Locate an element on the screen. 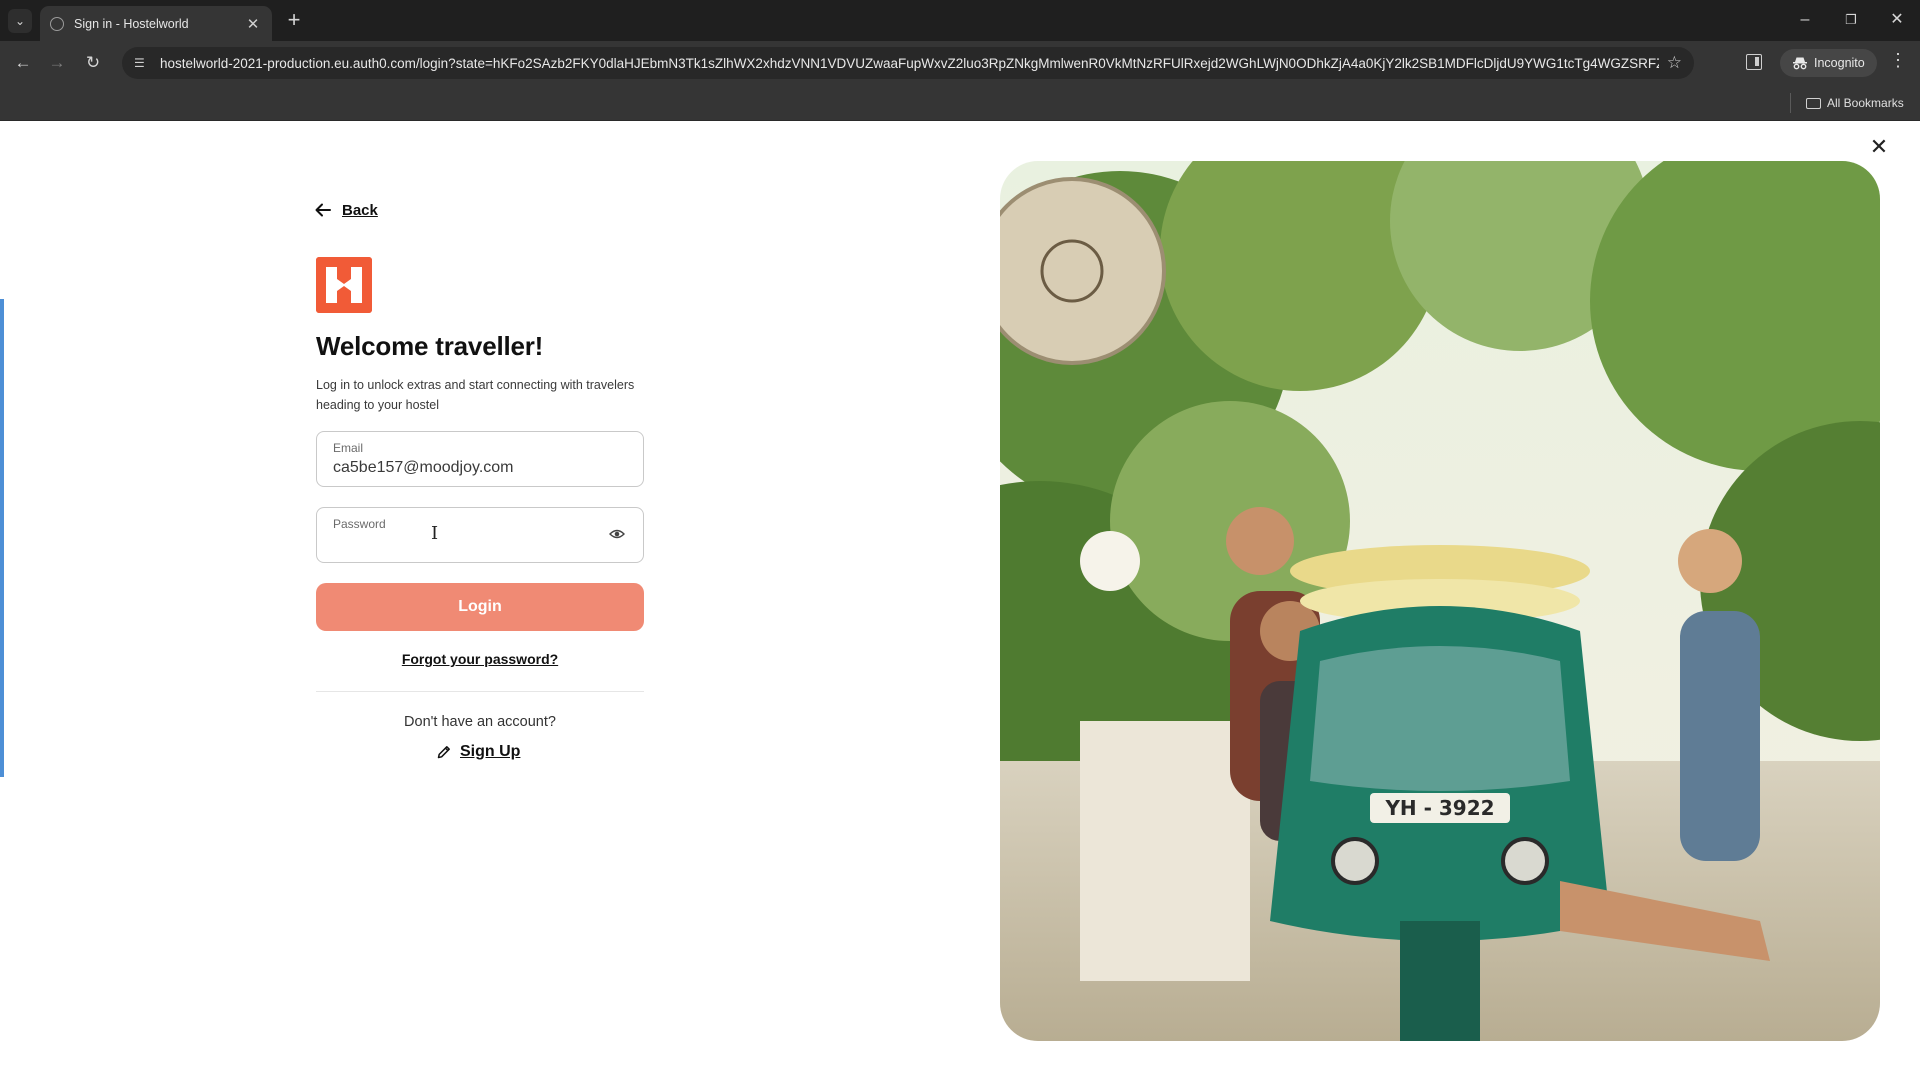 Image resolution: width=1920 pixels, height=1080 pixels. forward-arrow-icon: → is located at coordinates (57, 63).